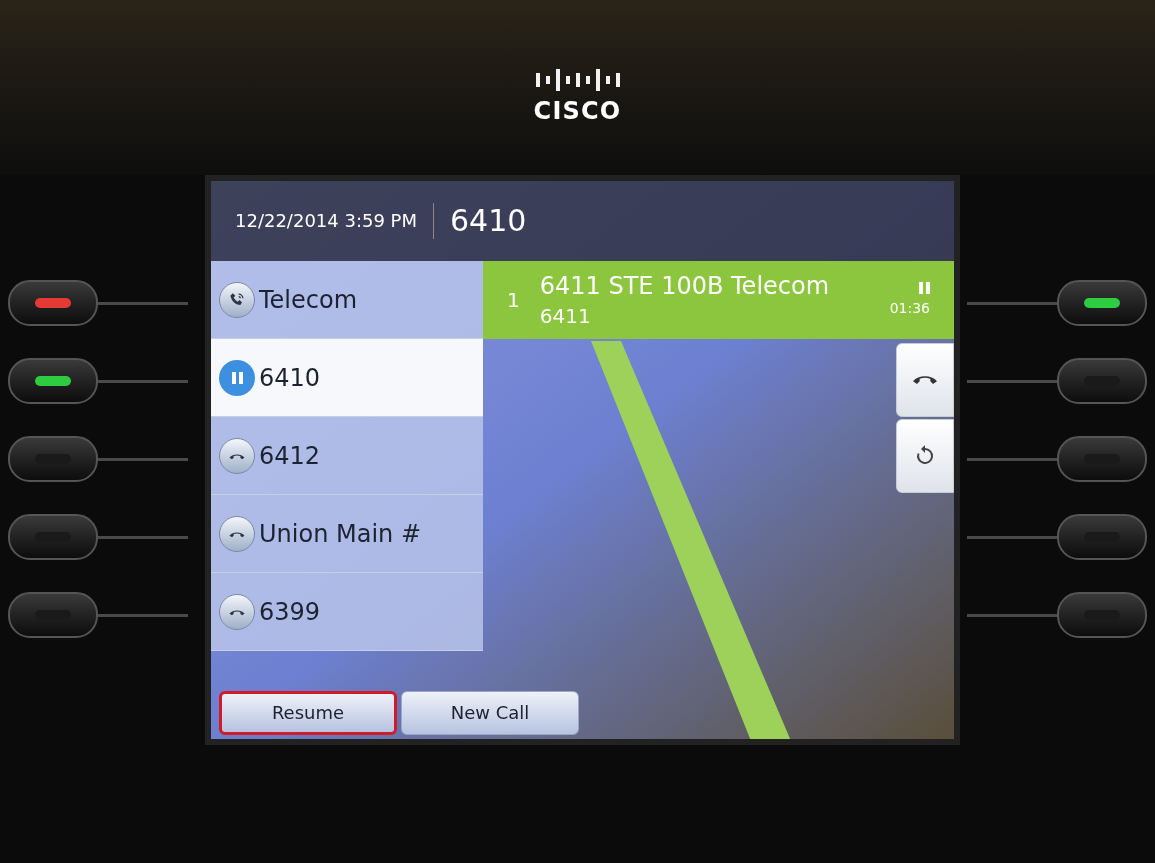  What do you see at coordinates (237, 299) in the screenshot?
I see `ringing-phone-icon` at bounding box center [237, 299].